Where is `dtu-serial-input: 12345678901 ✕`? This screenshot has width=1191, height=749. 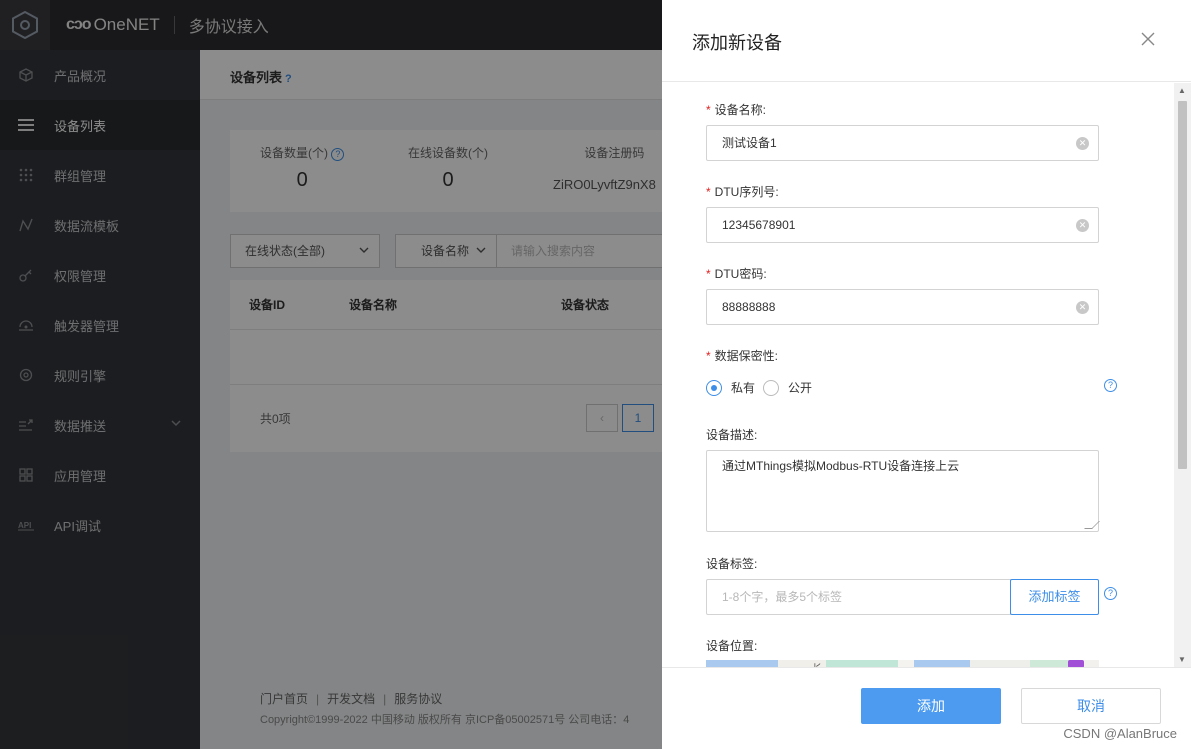
dtu-serial-input: 12345678901 ✕ is located at coordinates (902, 225).